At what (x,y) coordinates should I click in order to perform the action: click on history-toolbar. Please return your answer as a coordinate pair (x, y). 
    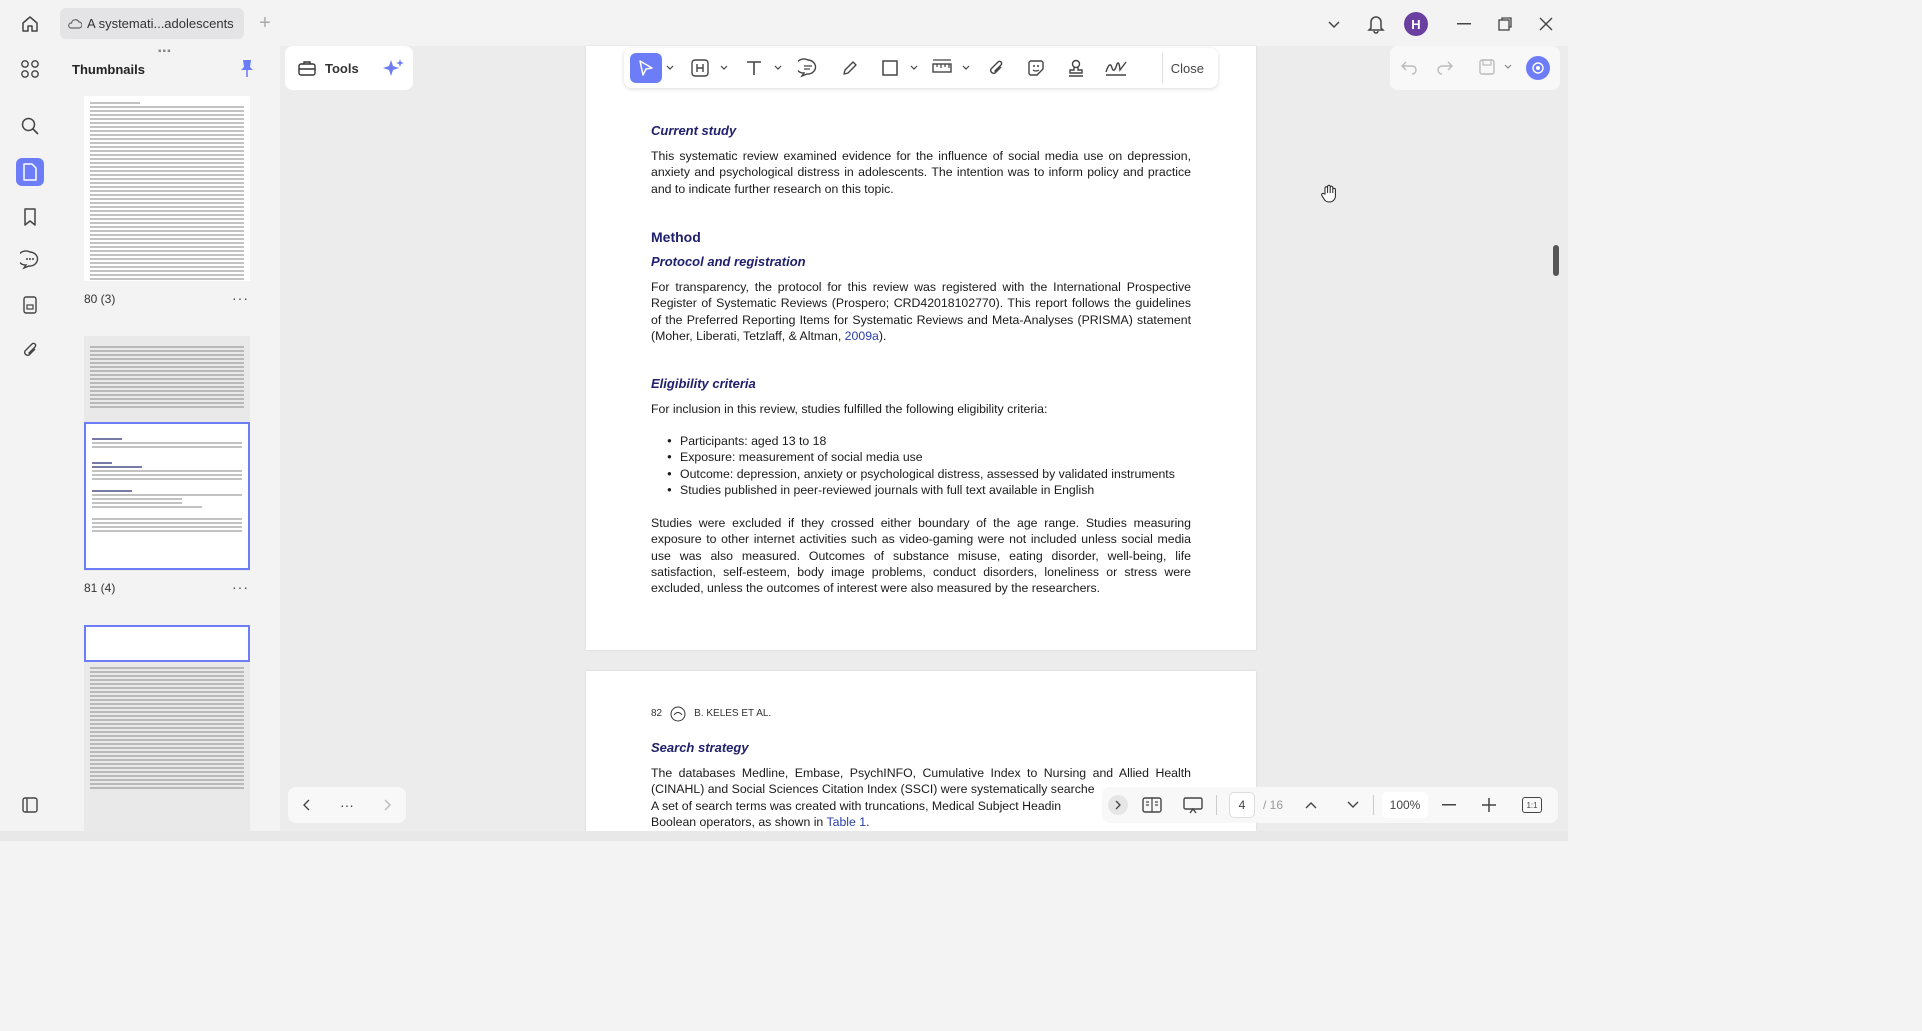
    Looking at the image, I should click on (1475, 68).